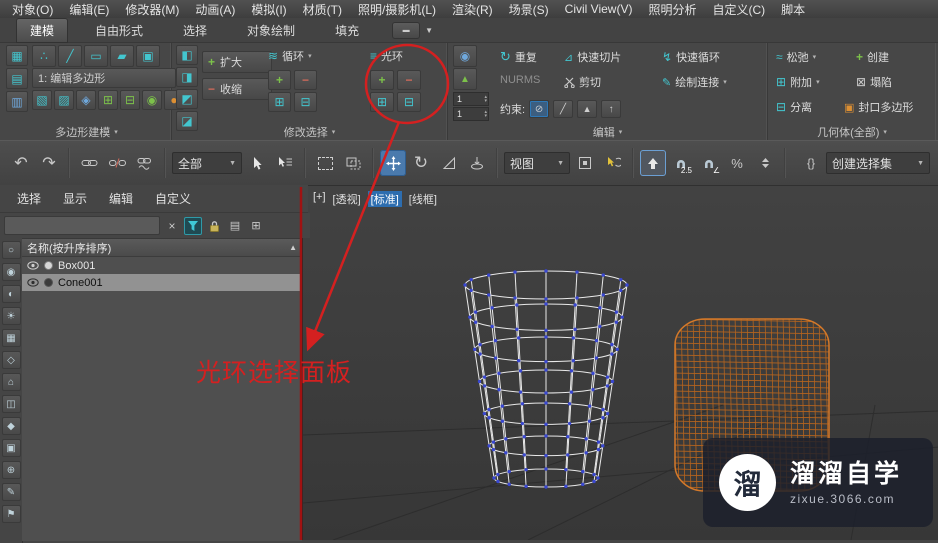 The width and height of the screenshot is (938, 543). What do you see at coordinates (17, 101) in the screenshot?
I see `show-end-result-icon: ▥` at bounding box center [17, 101].